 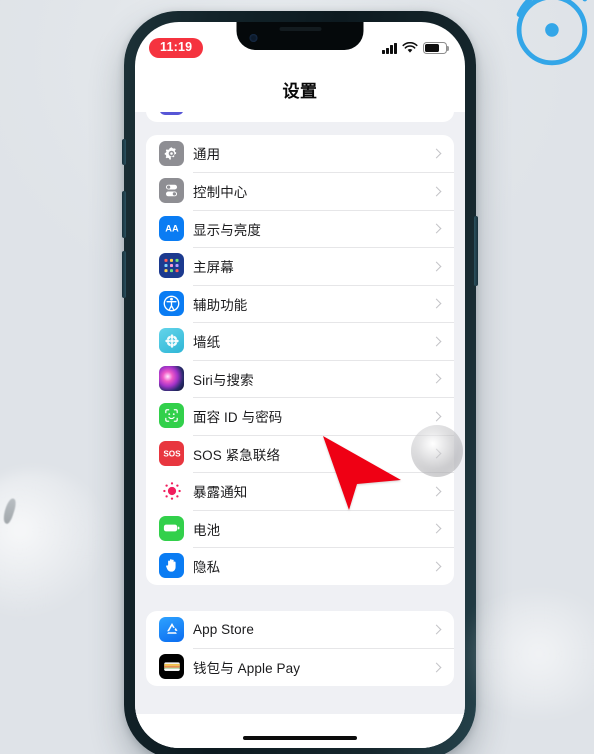 What do you see at coordinates (237, 455) in the screenshot?
I see `list-item-label: SOS 紧急联络` at bounding box center [237, 455].